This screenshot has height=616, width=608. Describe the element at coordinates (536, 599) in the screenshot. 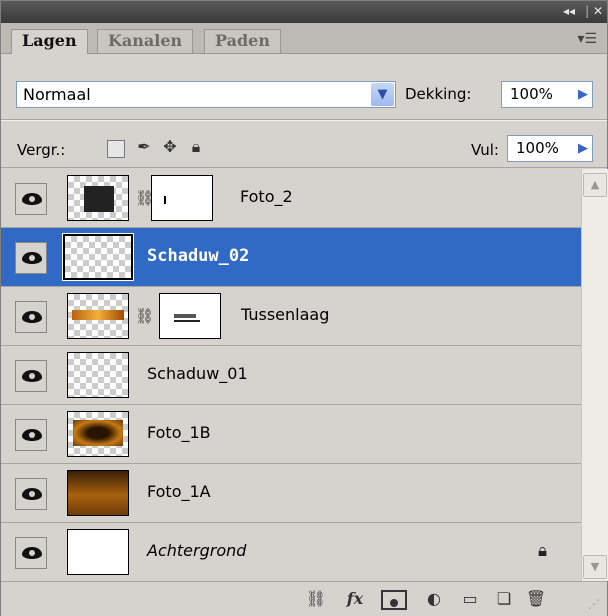

I see `delete-layer-icon: 🗑︎` at that location.